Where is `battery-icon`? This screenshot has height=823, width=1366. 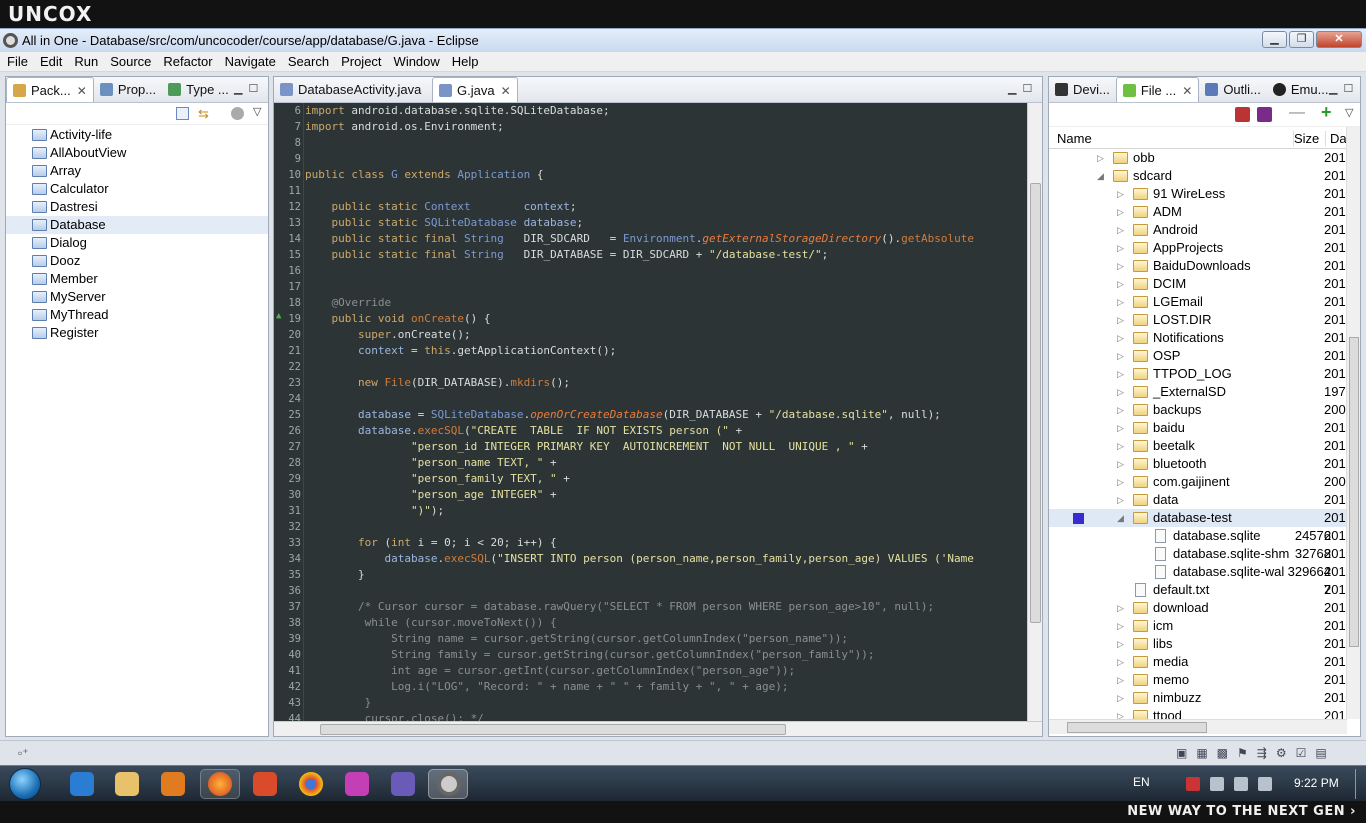 battery-icon is located at coordinates (1217, 784).